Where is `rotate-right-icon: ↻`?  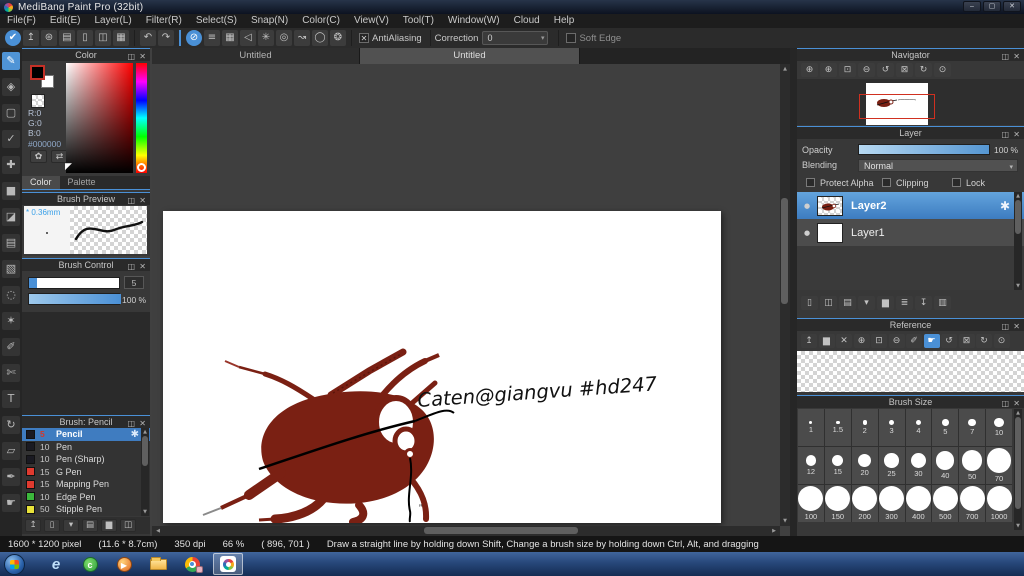
rotate-right-icon: ↻ is located at coordinates (923, 70).